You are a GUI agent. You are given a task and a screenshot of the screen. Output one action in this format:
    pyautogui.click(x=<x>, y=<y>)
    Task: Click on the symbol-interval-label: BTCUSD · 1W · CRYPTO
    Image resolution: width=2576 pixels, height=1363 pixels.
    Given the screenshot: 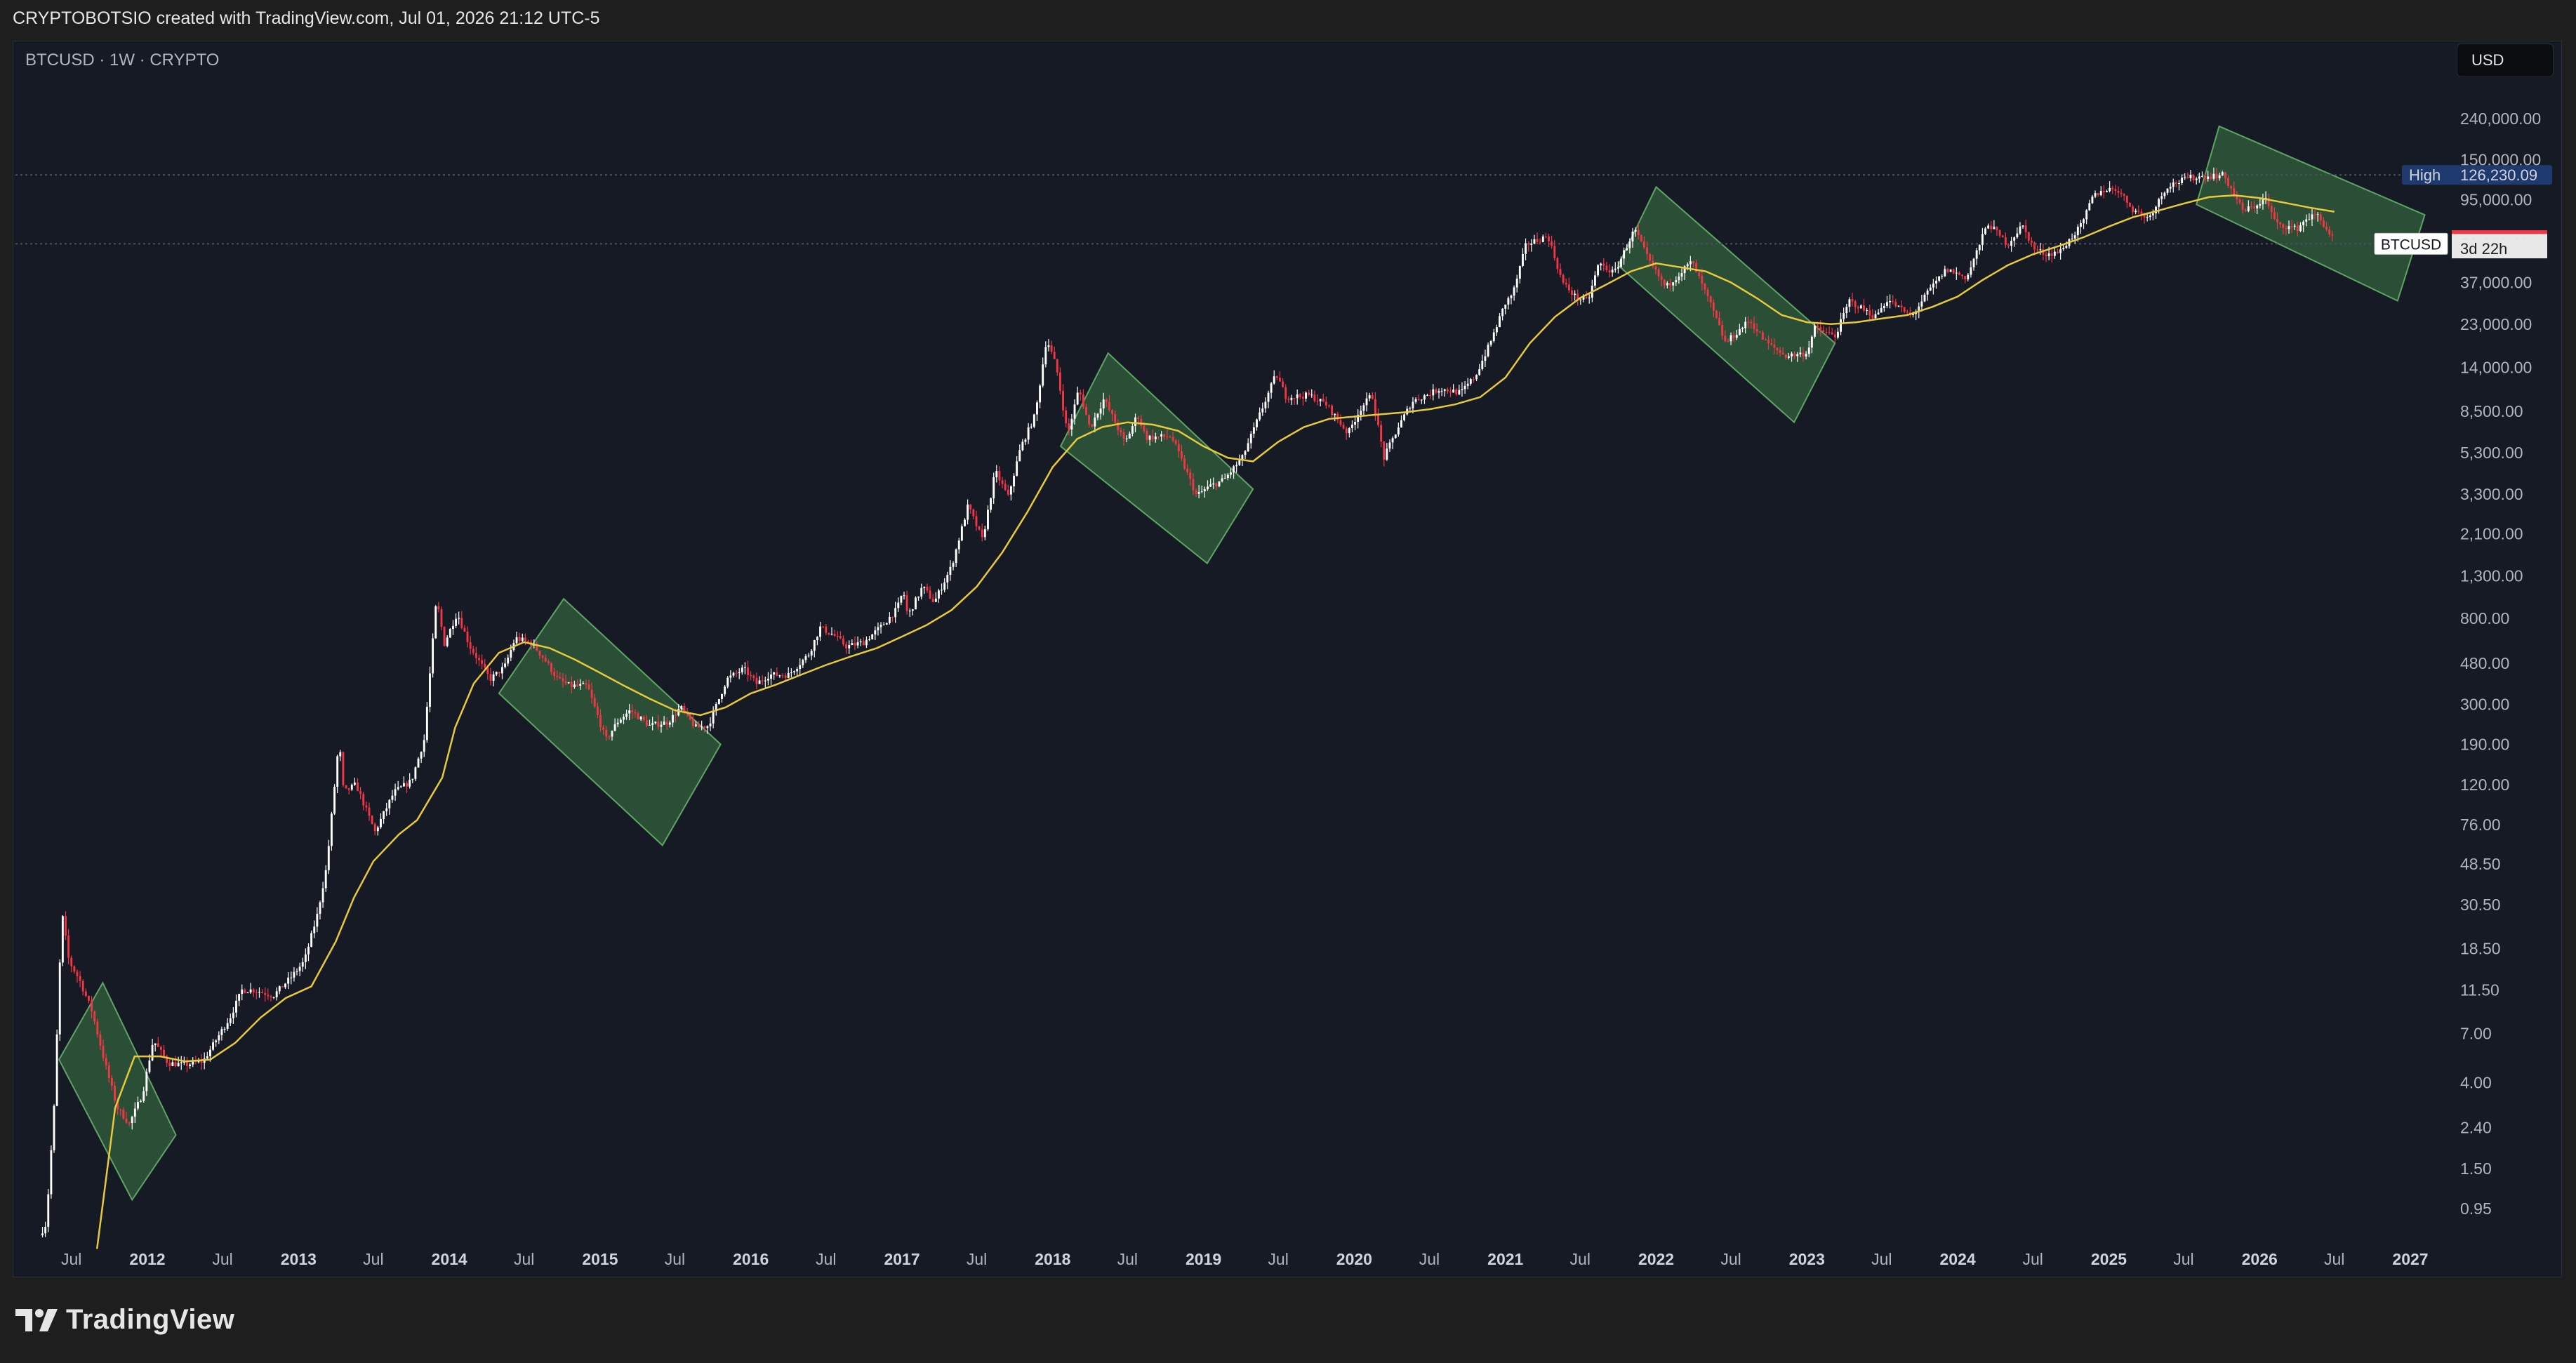 What is the action you would take?
    pyautogui.click(x=123, y=60)
    